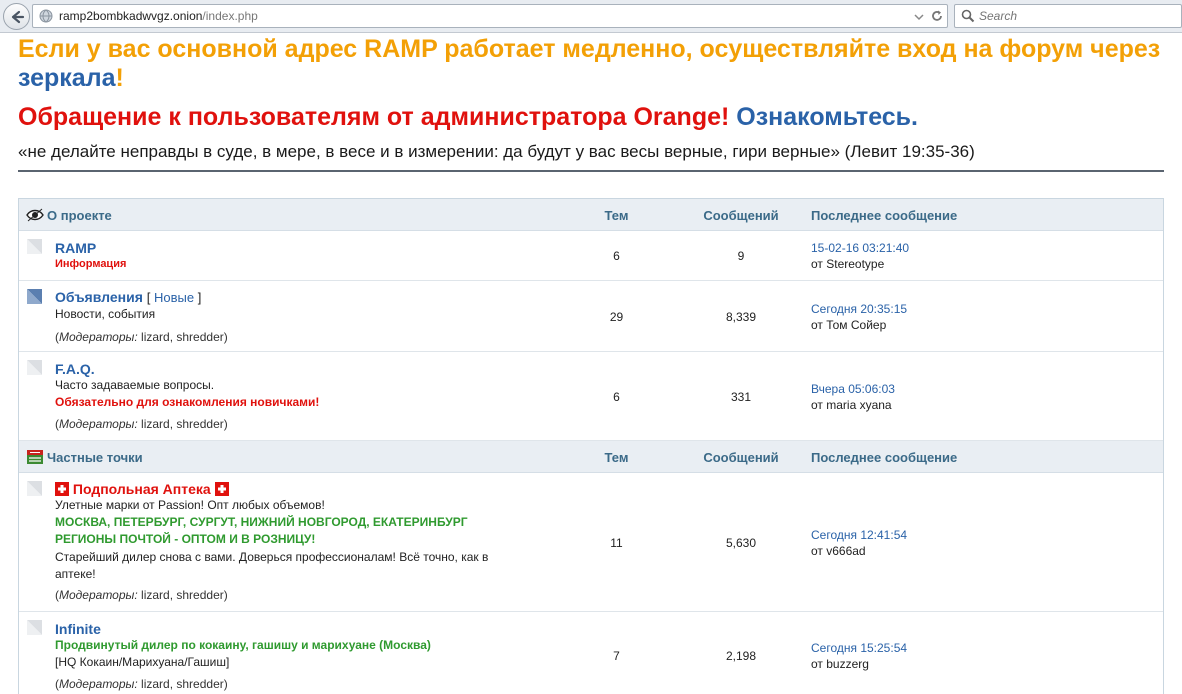 The image size is (1182, 694). Describe the element at coordinates (616, 656) in the screenshot. I see `topics-count: 7` at that location.